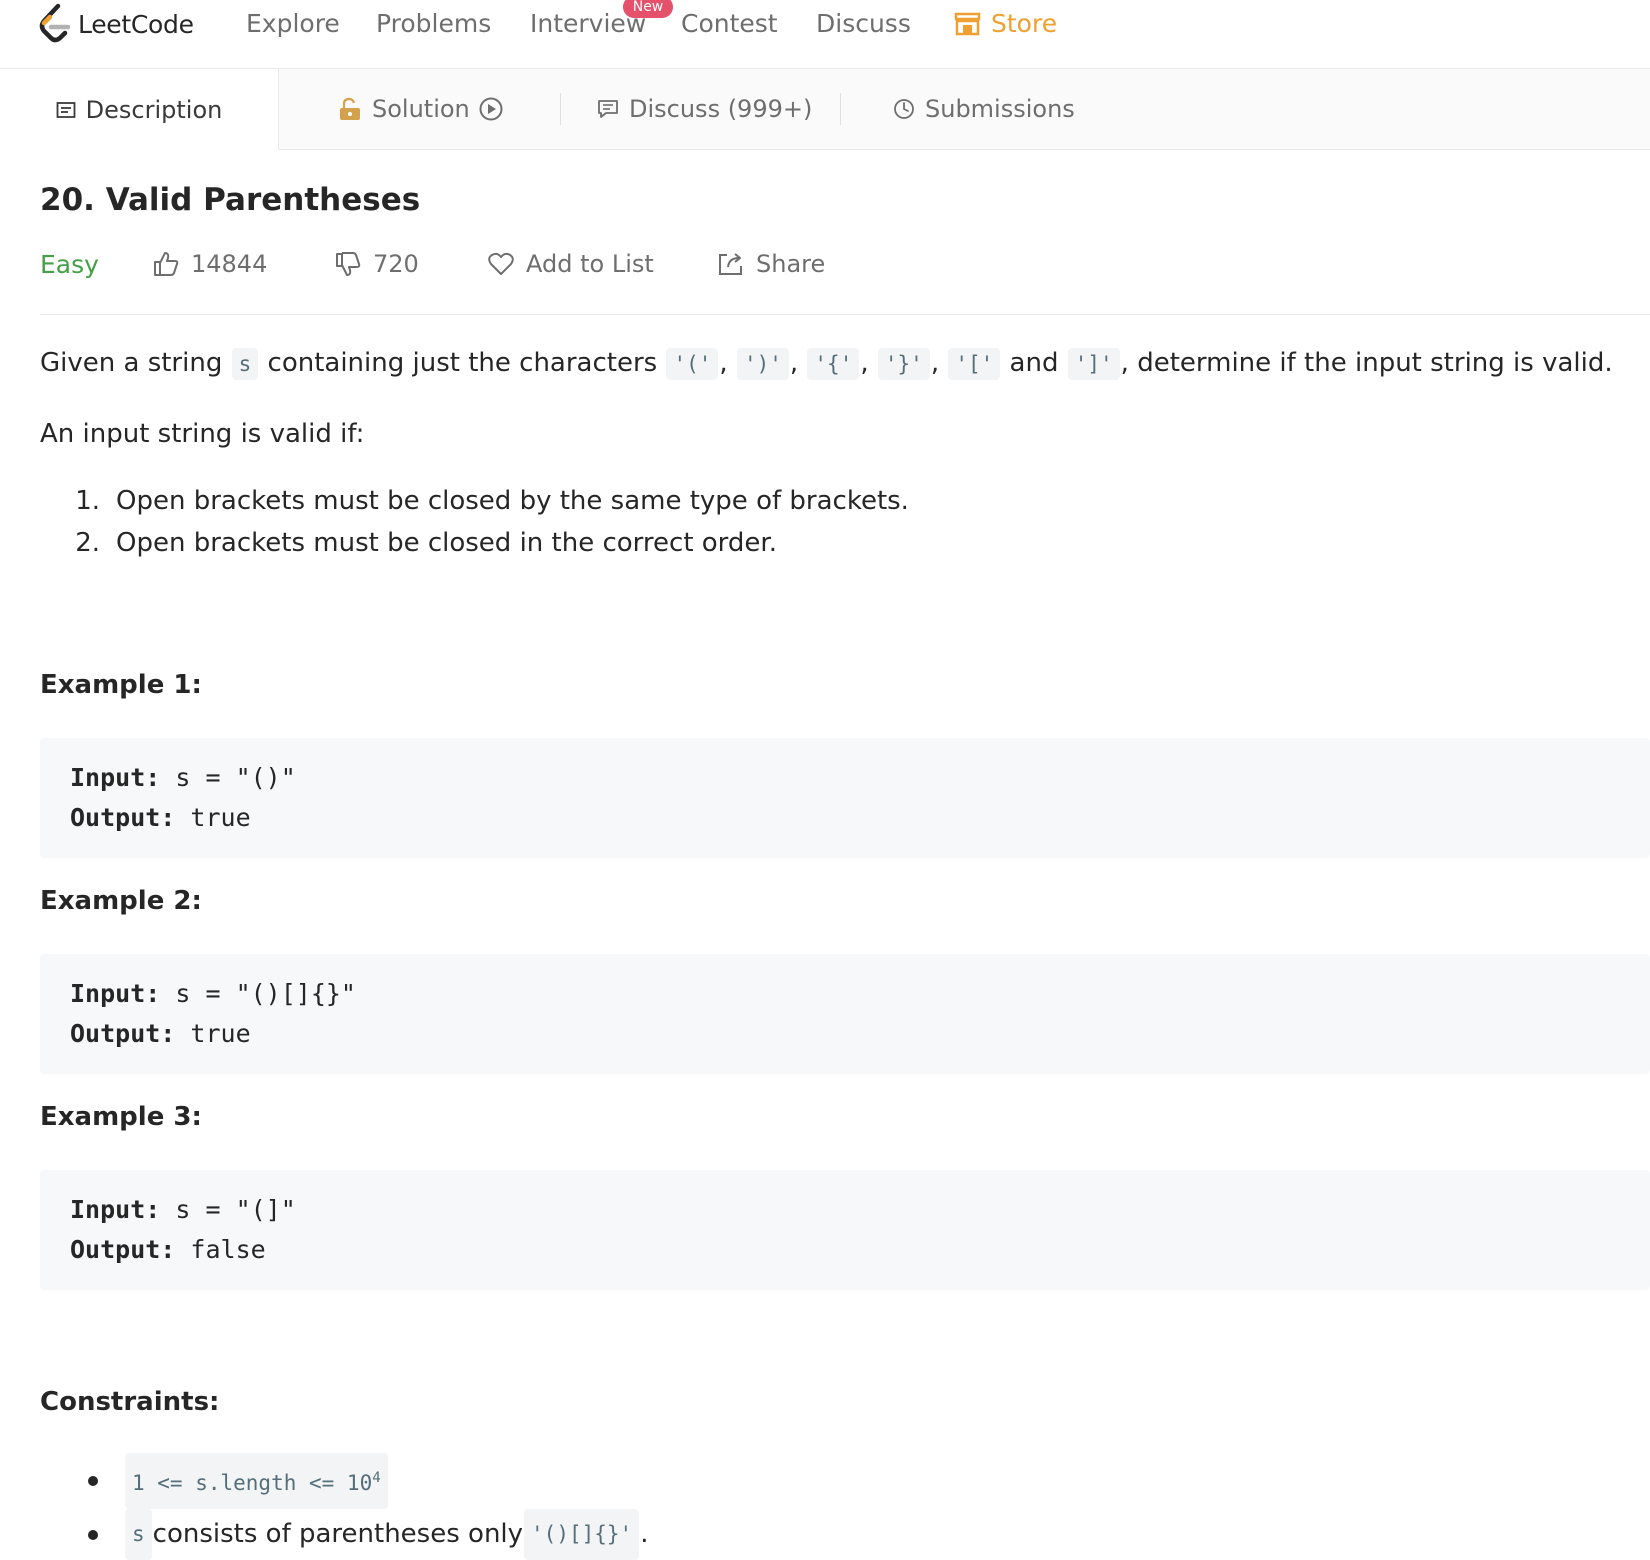 The height and width of the screenshot is (1560, 1650). What do you see at coordinates (348, 264) in the screenshot?
I see `thumbs-down-icon` at bounding box center [348, 264].